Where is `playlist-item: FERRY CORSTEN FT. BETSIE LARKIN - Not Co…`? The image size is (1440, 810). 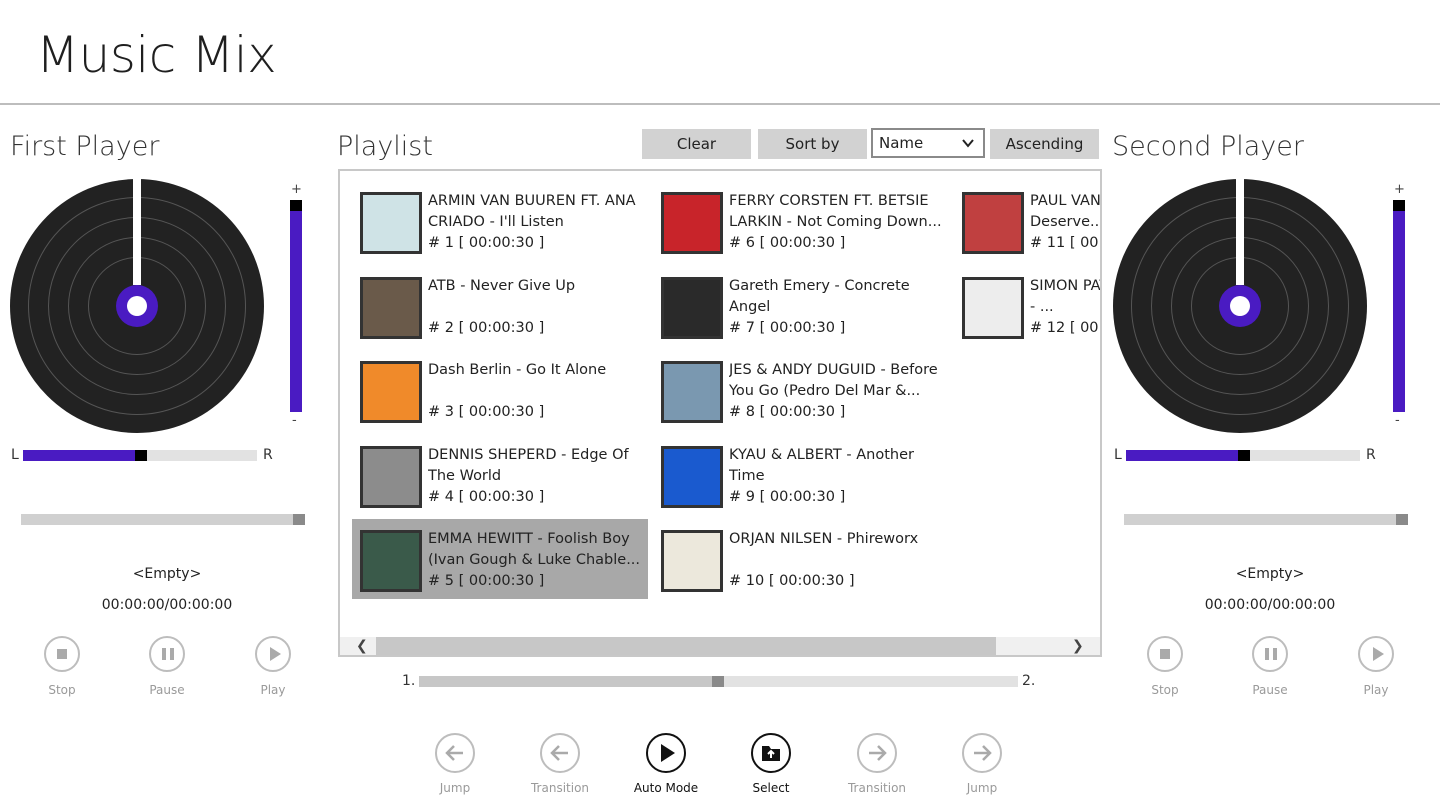
playlist-item: FERRY CORSTEN FT. BETSIE LARKIN - Not Co… is located at coordinates (801, 221).